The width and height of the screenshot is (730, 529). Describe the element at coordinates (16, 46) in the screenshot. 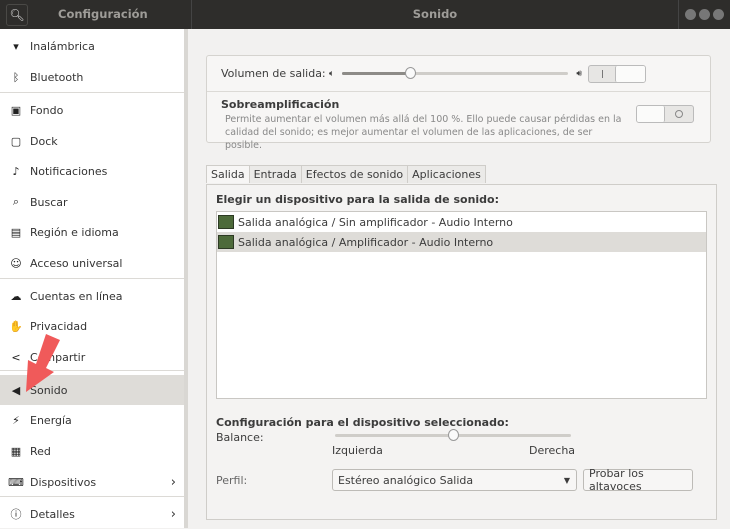

I see `wifi-icon: ▾` at that location.